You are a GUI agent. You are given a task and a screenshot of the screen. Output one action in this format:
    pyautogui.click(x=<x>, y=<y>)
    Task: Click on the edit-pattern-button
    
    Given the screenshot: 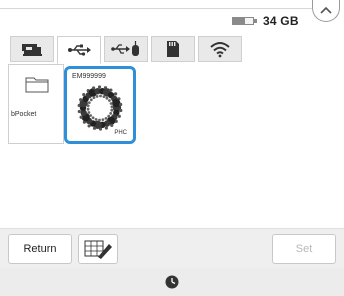 What is the action you would take?
    pyautogui.click(x=98, y=249)
    